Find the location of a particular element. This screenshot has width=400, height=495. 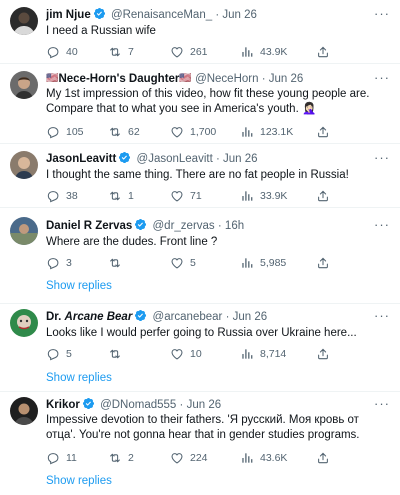

like-button: 1,700 is located at coordinates (193, 132).